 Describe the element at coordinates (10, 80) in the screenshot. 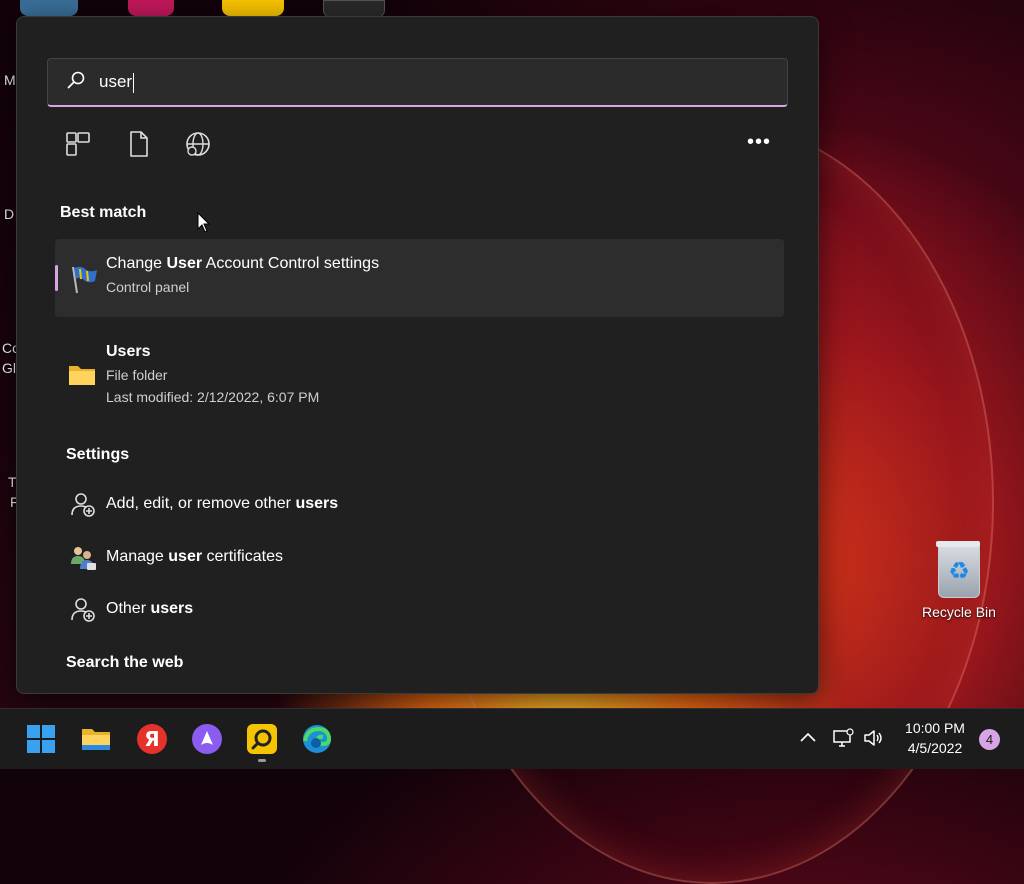

I see `desktop-label-partial: M` at that location.